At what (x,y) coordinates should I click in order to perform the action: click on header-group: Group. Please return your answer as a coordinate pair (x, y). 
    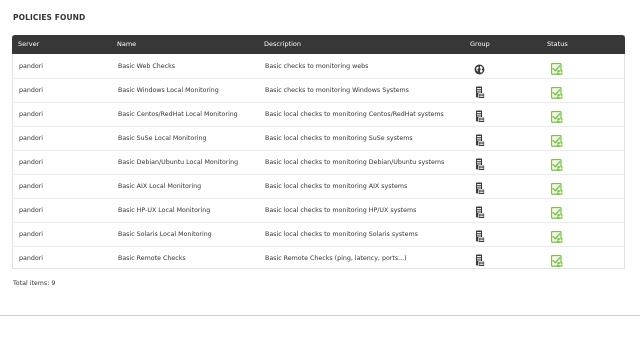
    Looking at the image, I should click on (480, 44).